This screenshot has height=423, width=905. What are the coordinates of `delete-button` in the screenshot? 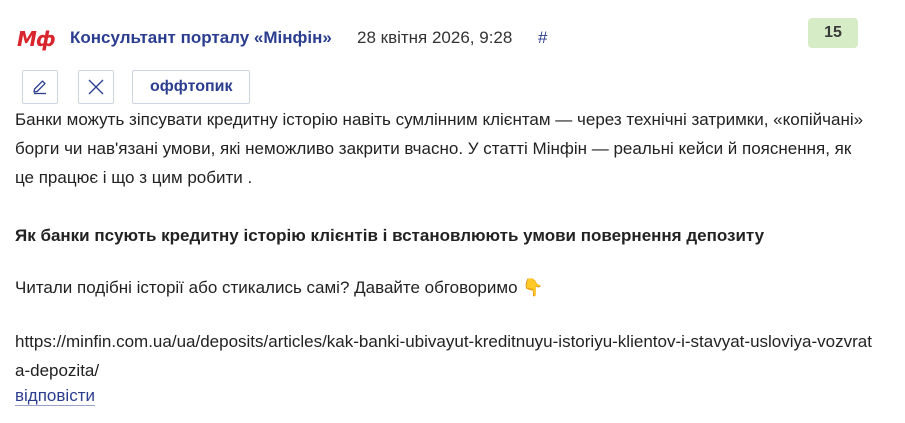 It's located at (96, 87).